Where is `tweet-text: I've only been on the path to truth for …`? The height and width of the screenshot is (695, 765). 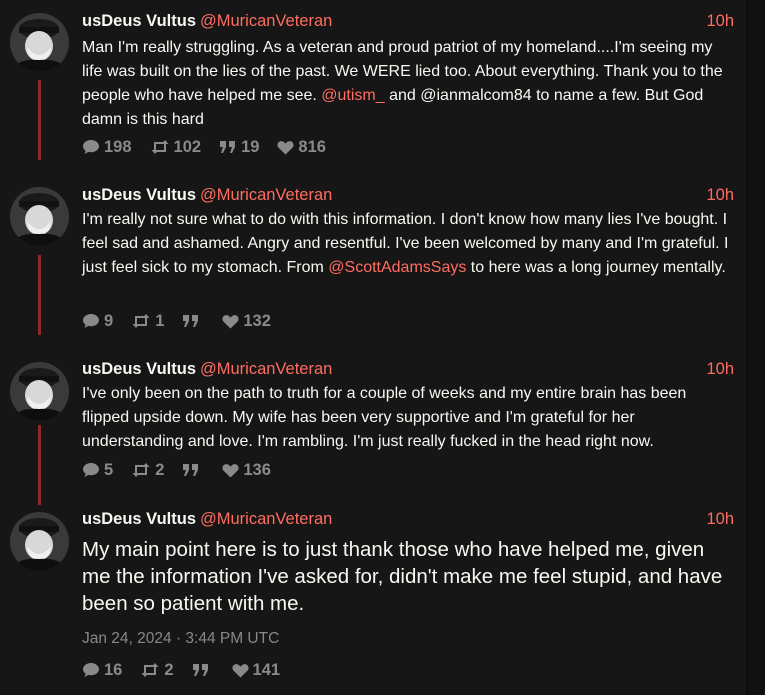
tweet-text: I've only been on the path to truth for … is located at coordinates (384, 417).